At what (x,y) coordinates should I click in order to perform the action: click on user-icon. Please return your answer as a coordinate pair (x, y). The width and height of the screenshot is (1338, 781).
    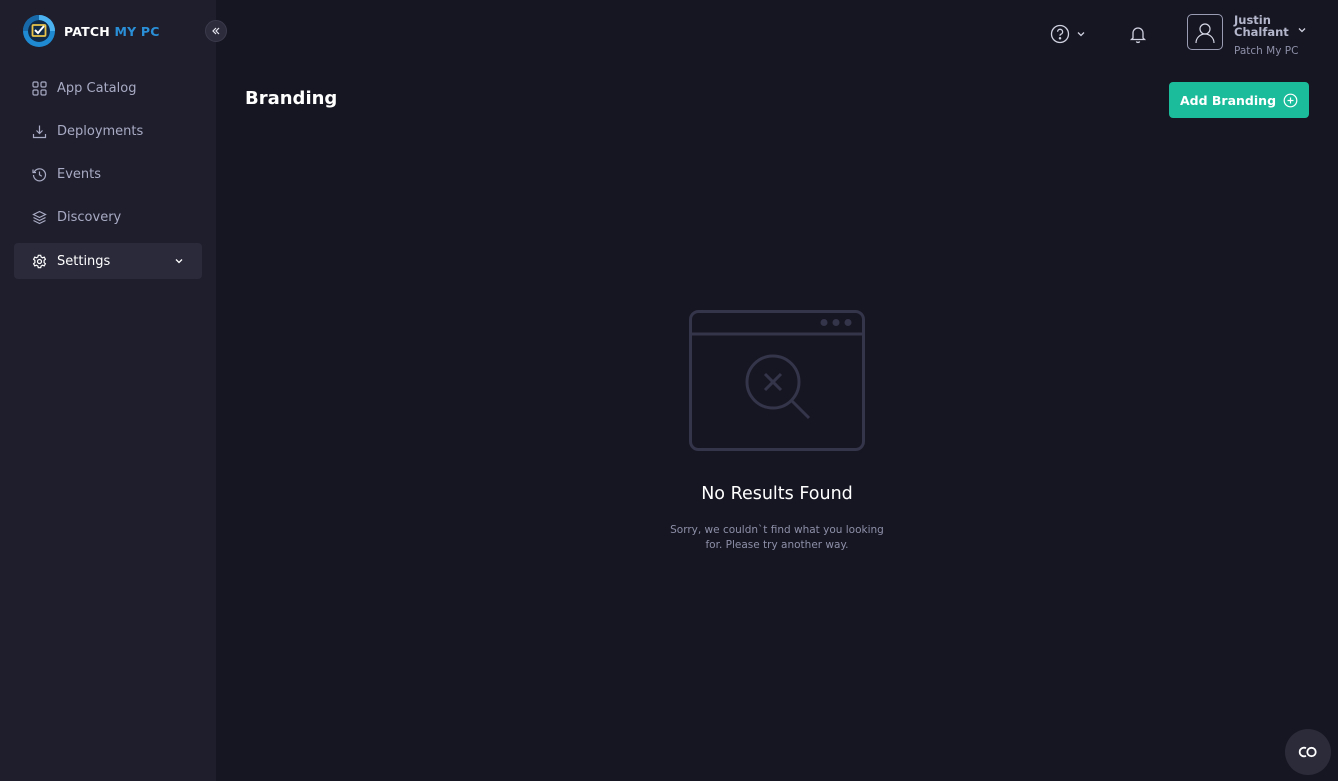
    Looking at the image, I should click on (1205, 33).